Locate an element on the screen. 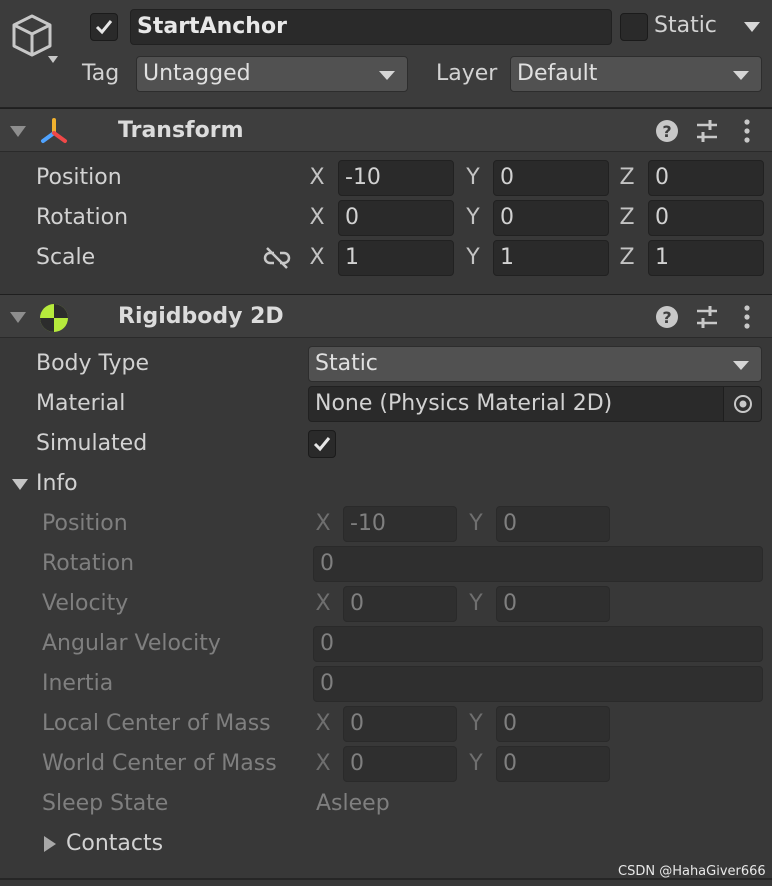 This screenshot has height=886, width=772. simulated-checkbox is located at coordinates (322, 444).